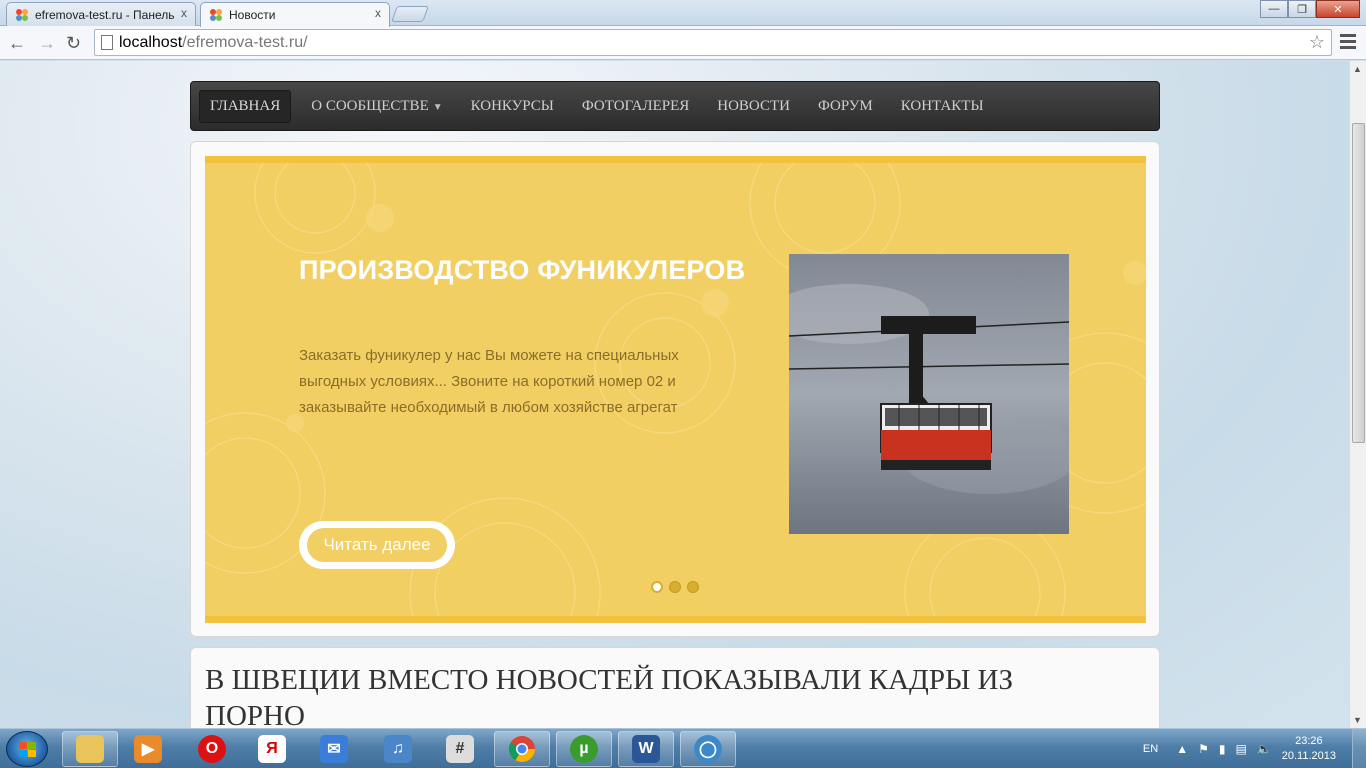 This screenshot has width=1366, height=768. I want to click on nav-item-about: О СООБЩЕСТВЕ ▼, so click(376, 106).